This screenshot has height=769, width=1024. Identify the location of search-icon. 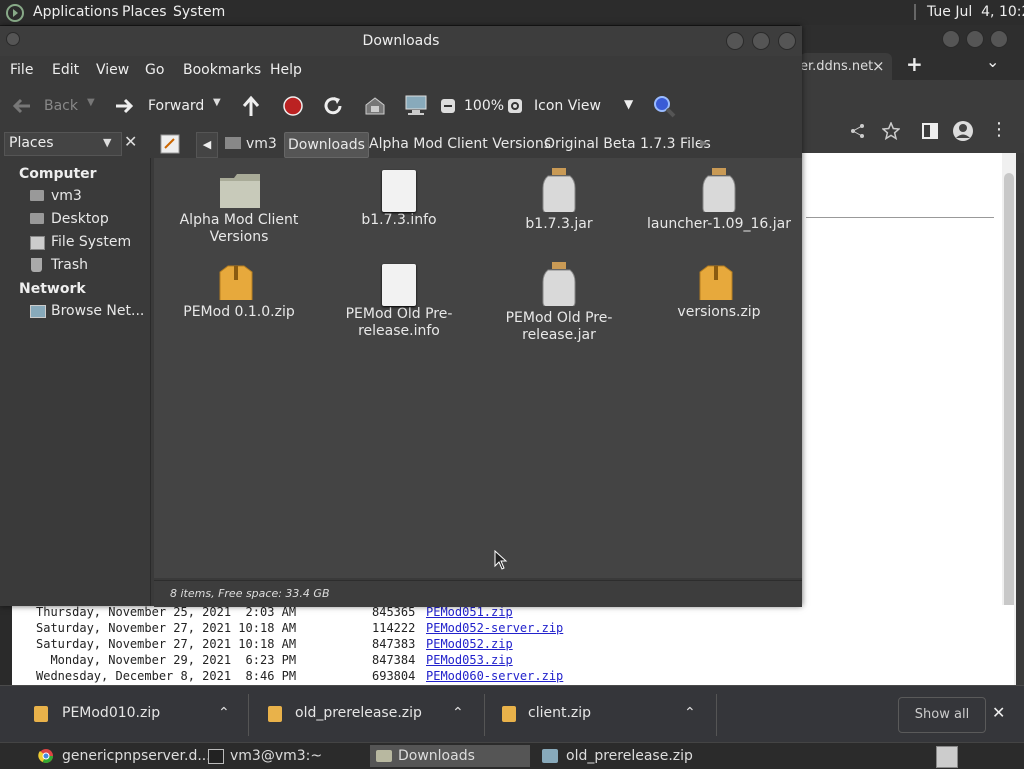
(664, 106).